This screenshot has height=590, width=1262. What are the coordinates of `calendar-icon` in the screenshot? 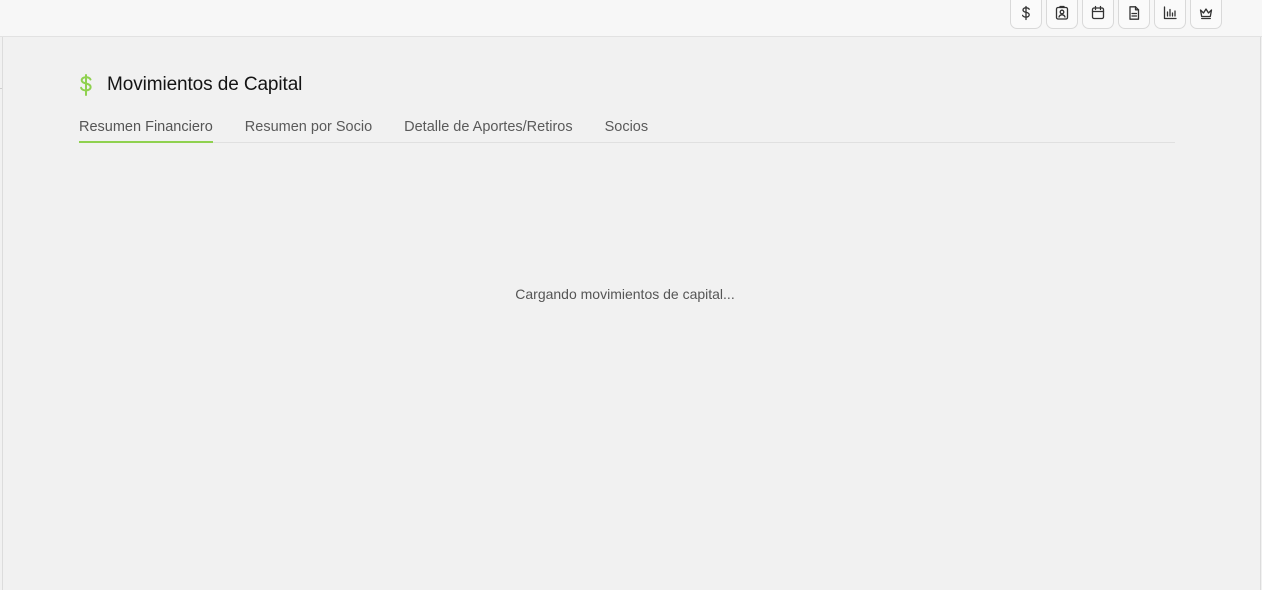 It's located at (1098, 12).